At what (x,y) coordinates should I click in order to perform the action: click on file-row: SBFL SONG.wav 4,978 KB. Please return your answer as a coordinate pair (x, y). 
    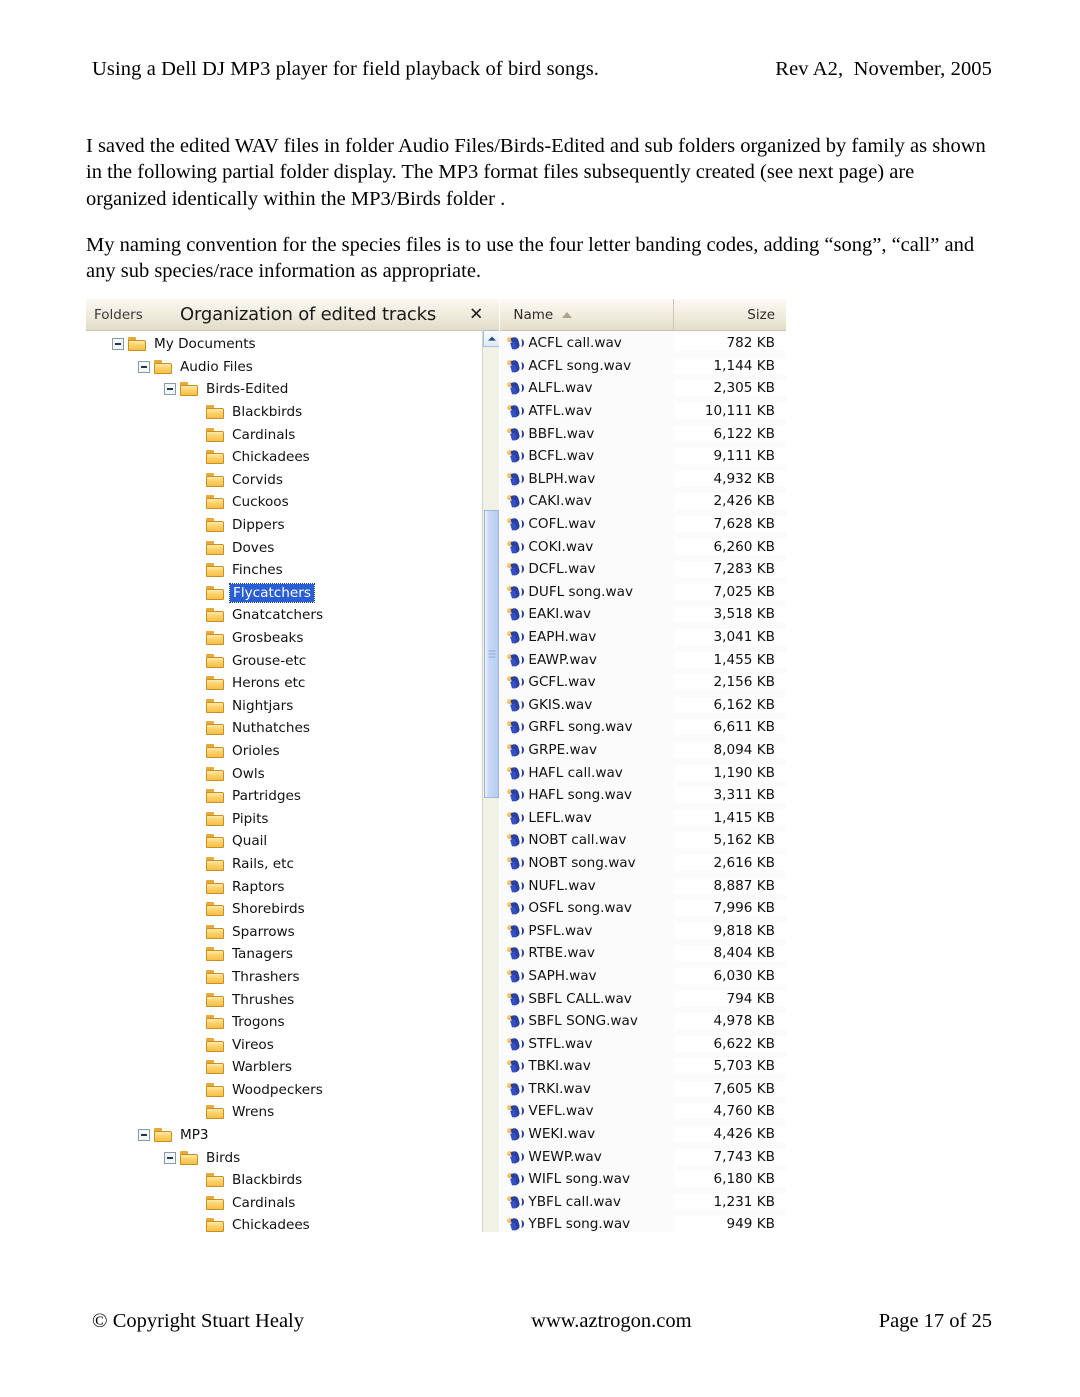
    Looking at the image, I should click on (643, 1021).